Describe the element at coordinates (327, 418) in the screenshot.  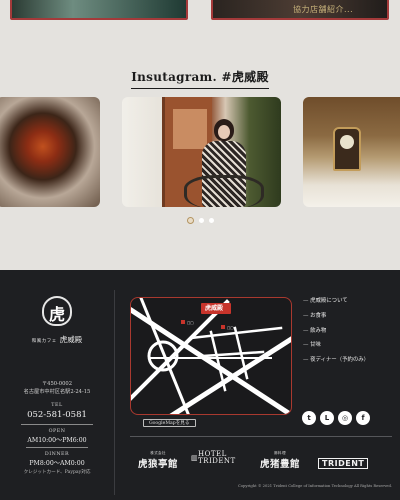
I see `line-icon: L` at that location.